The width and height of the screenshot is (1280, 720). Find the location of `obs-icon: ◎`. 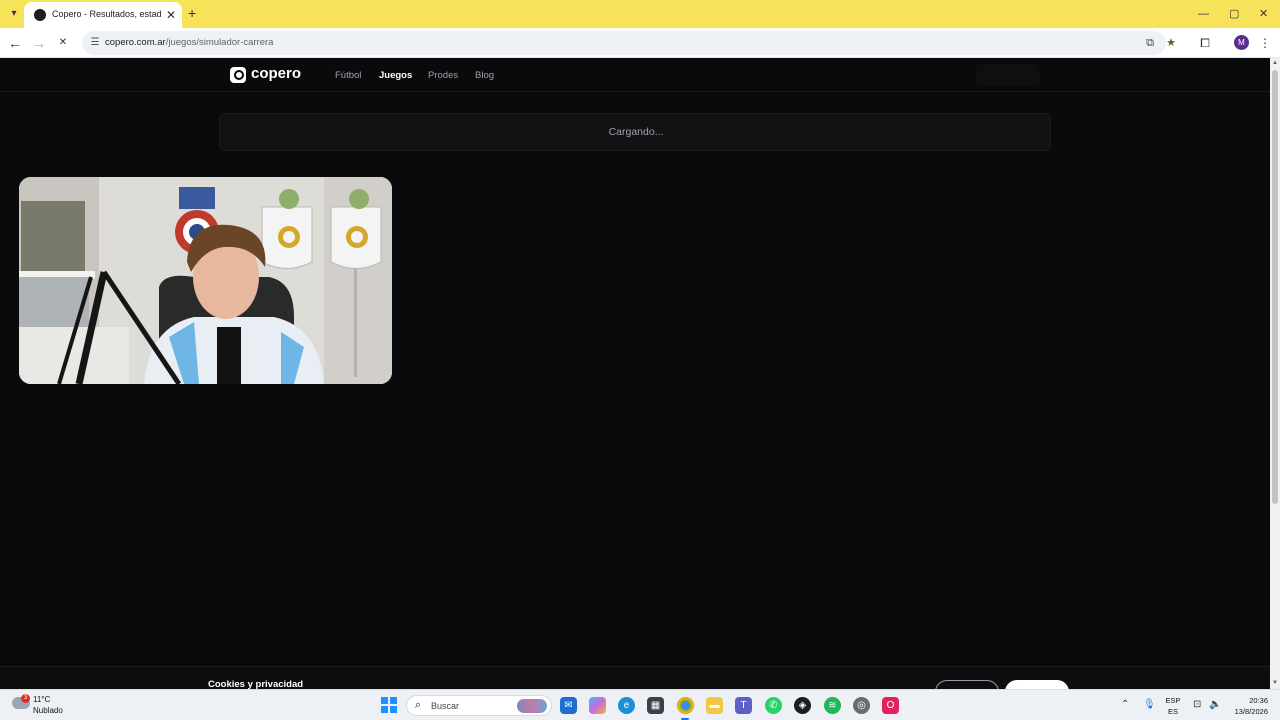

obs-icon: ◎ is located at coordinates (861, 705).